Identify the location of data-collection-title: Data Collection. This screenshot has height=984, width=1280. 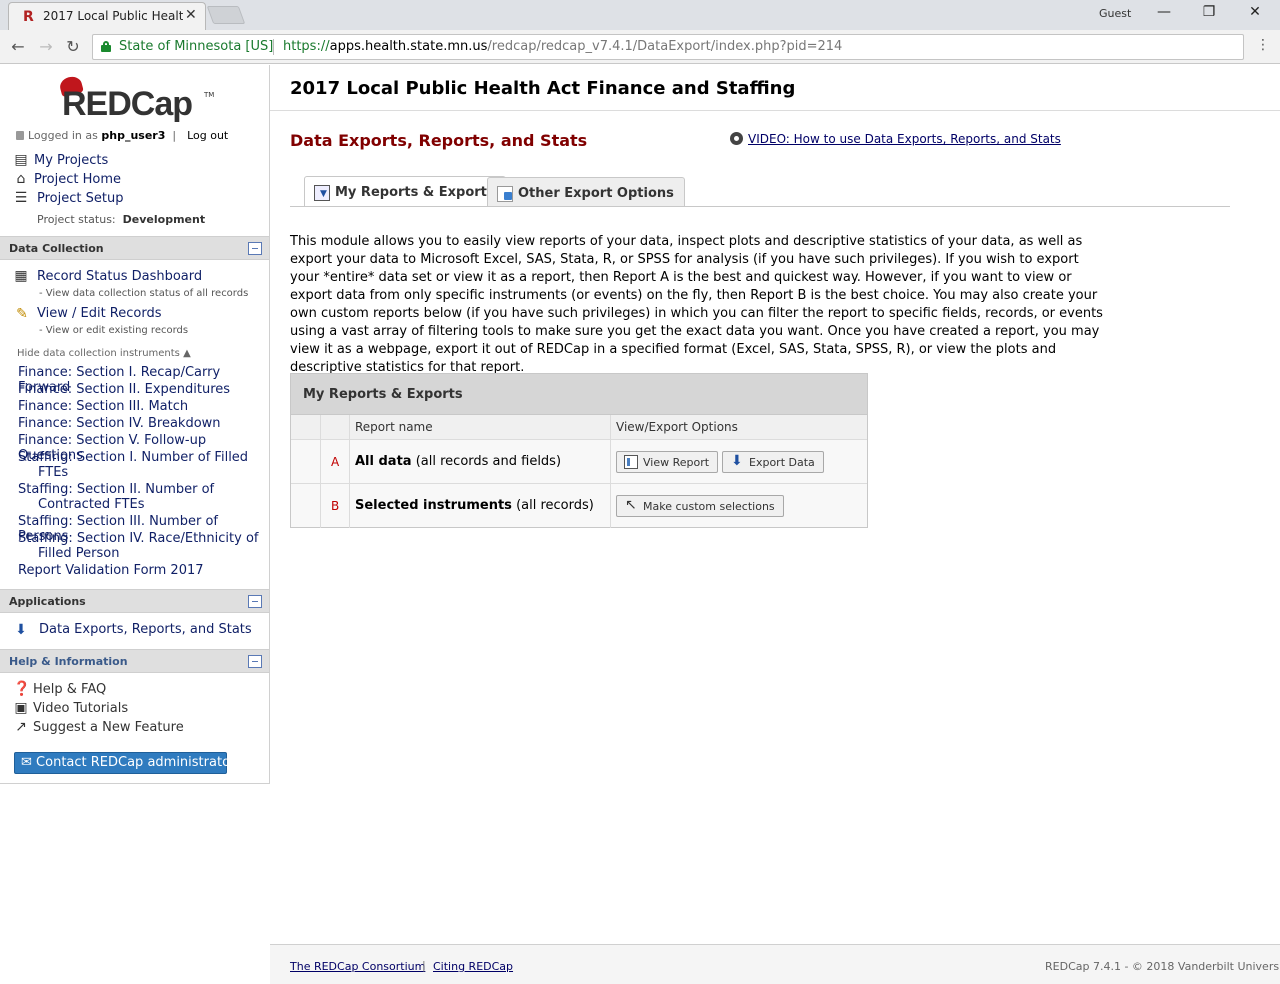
(56, 248).